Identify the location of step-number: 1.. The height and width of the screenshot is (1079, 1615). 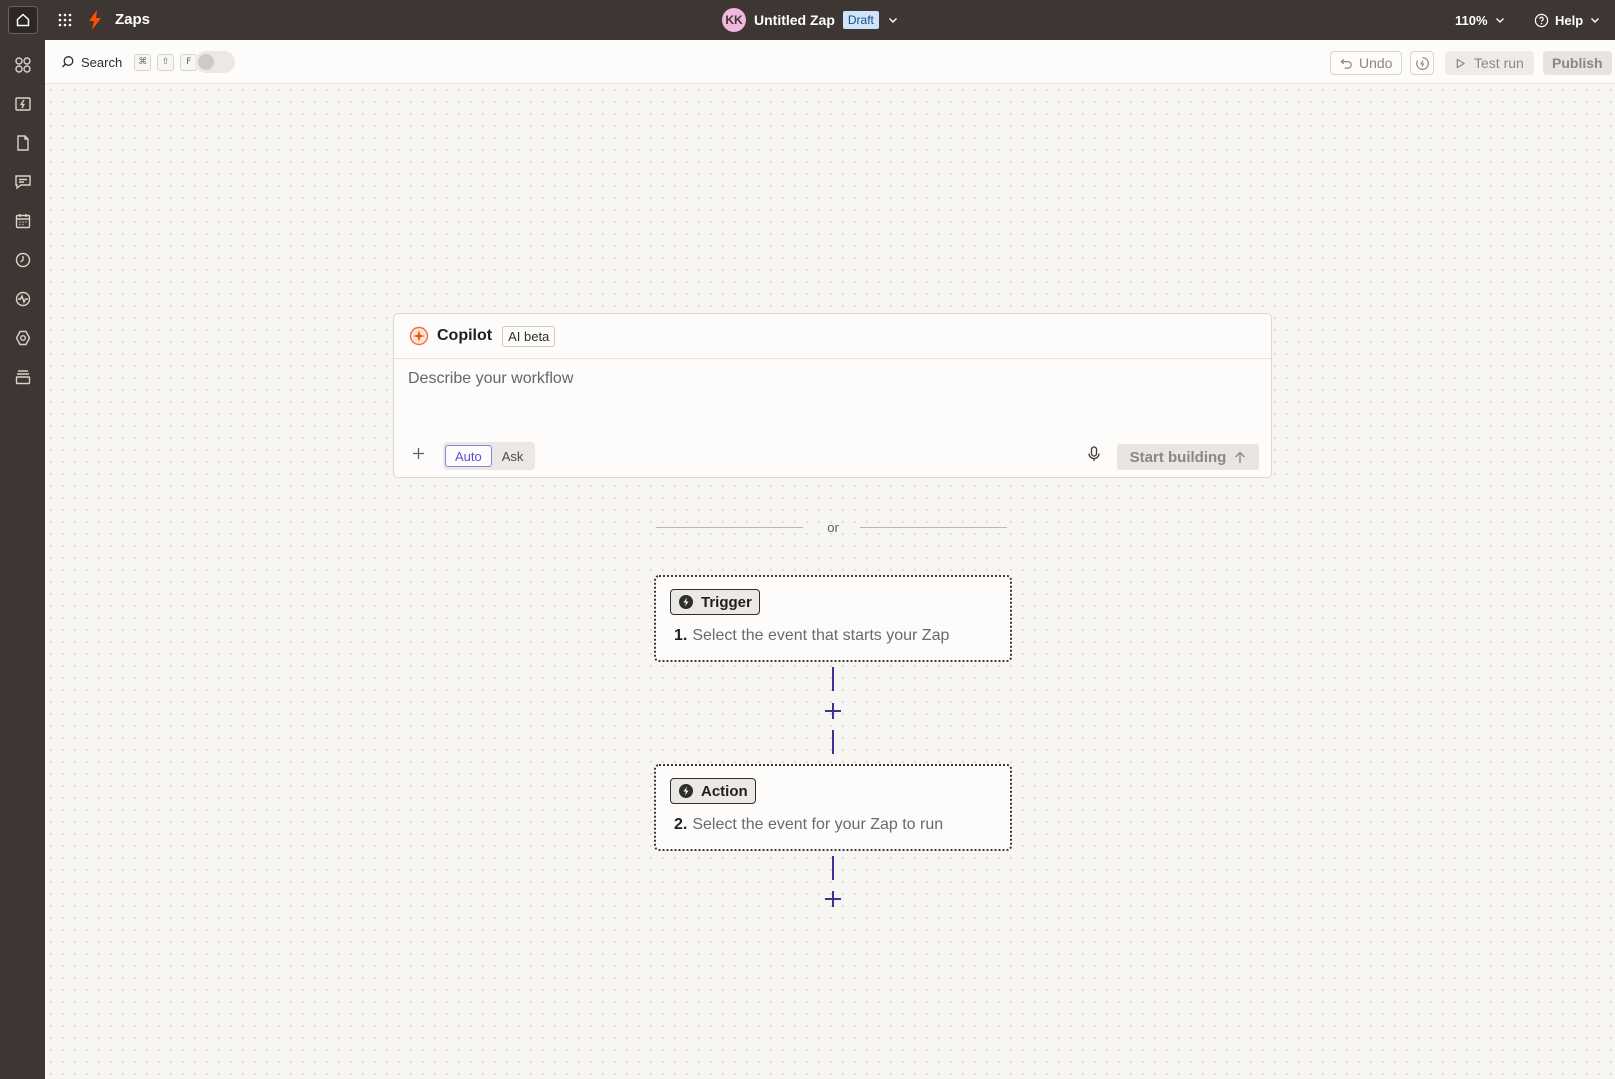
(681, 635).